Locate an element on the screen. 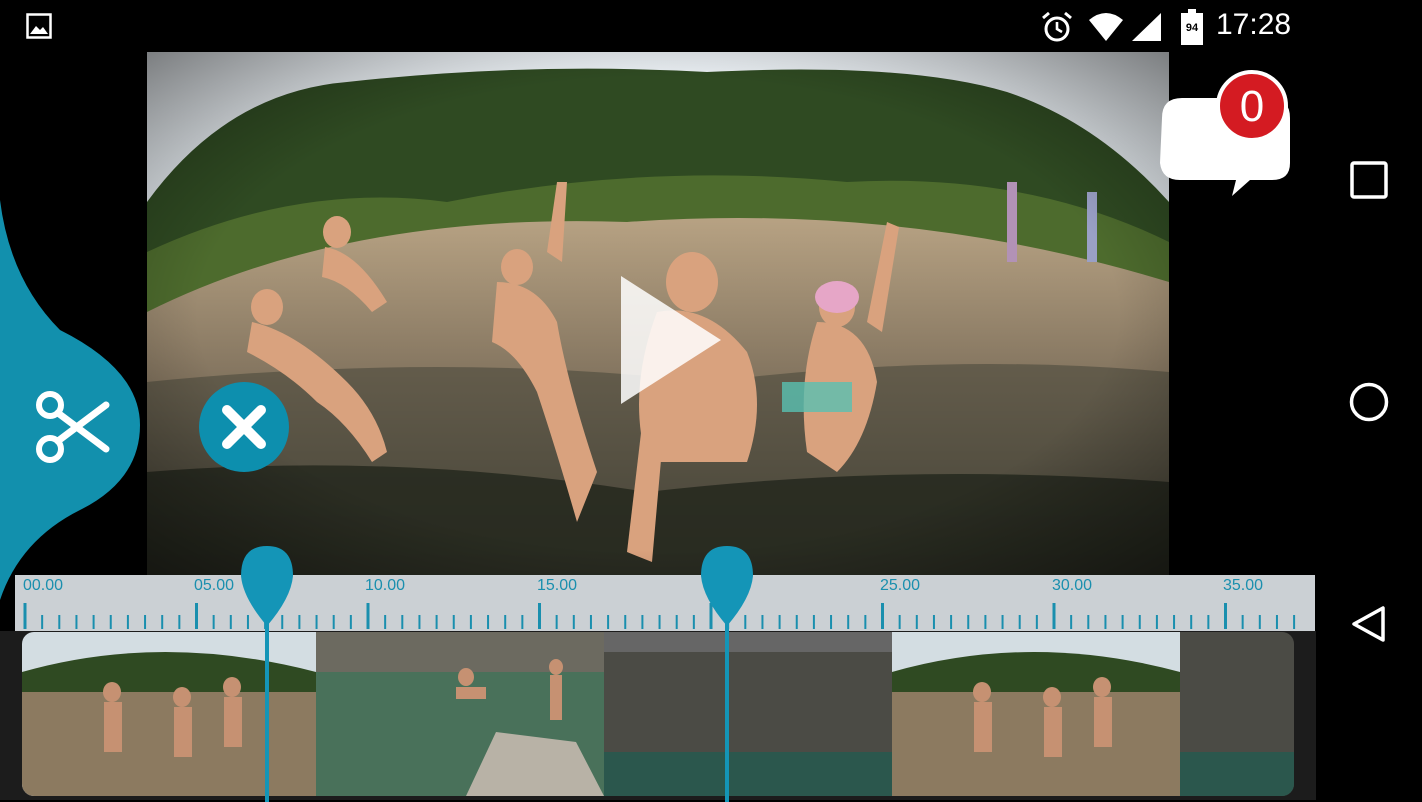  home-button is located at coordinates (1369, 400).